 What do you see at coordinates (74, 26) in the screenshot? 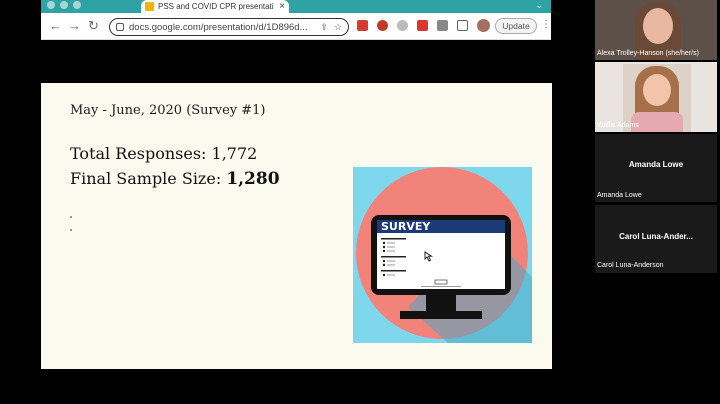
I see `forward-icon: →` at bounding box center [74, 26].